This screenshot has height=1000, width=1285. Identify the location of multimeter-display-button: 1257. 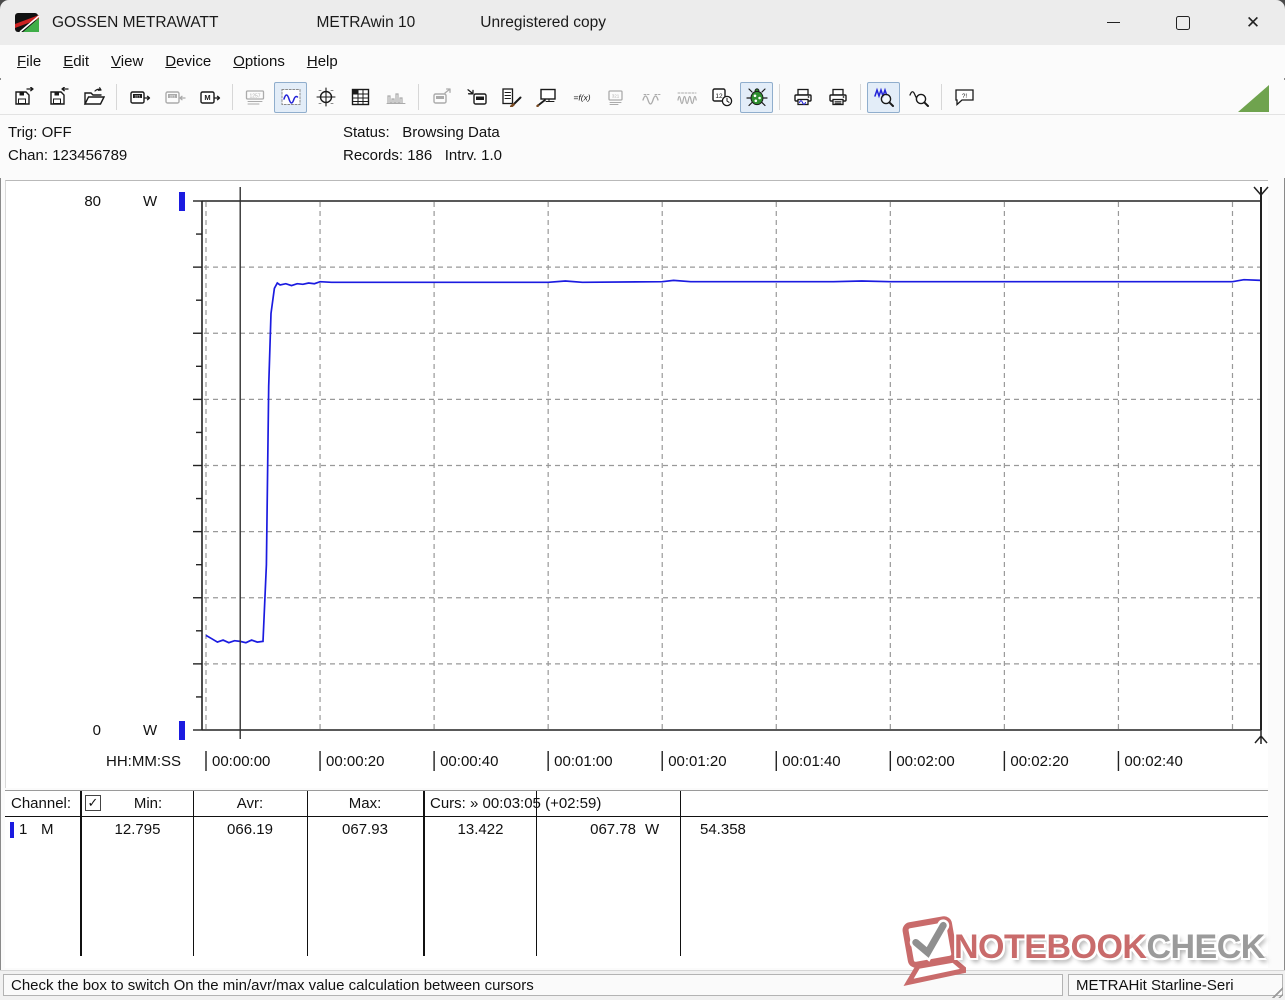
(255, 97).